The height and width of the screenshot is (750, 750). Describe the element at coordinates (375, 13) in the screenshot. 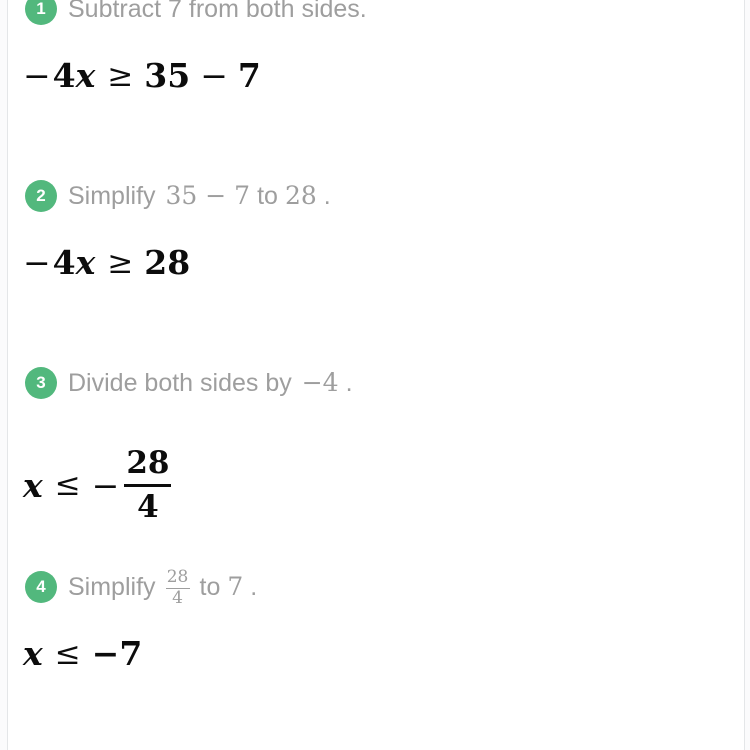

I see `step-1-header: 1 Subtract 7 from both sides.` at that location.